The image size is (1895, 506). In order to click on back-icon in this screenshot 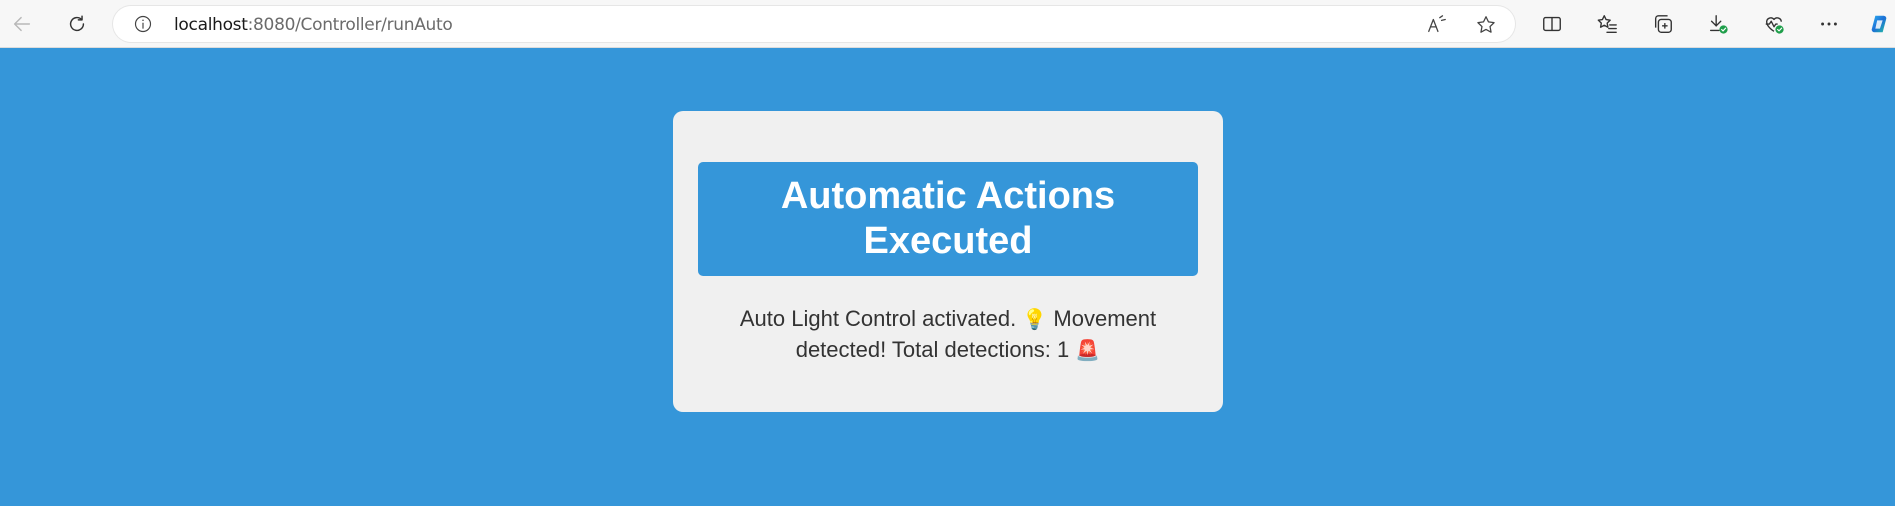, I will do `click(22, 24)`.